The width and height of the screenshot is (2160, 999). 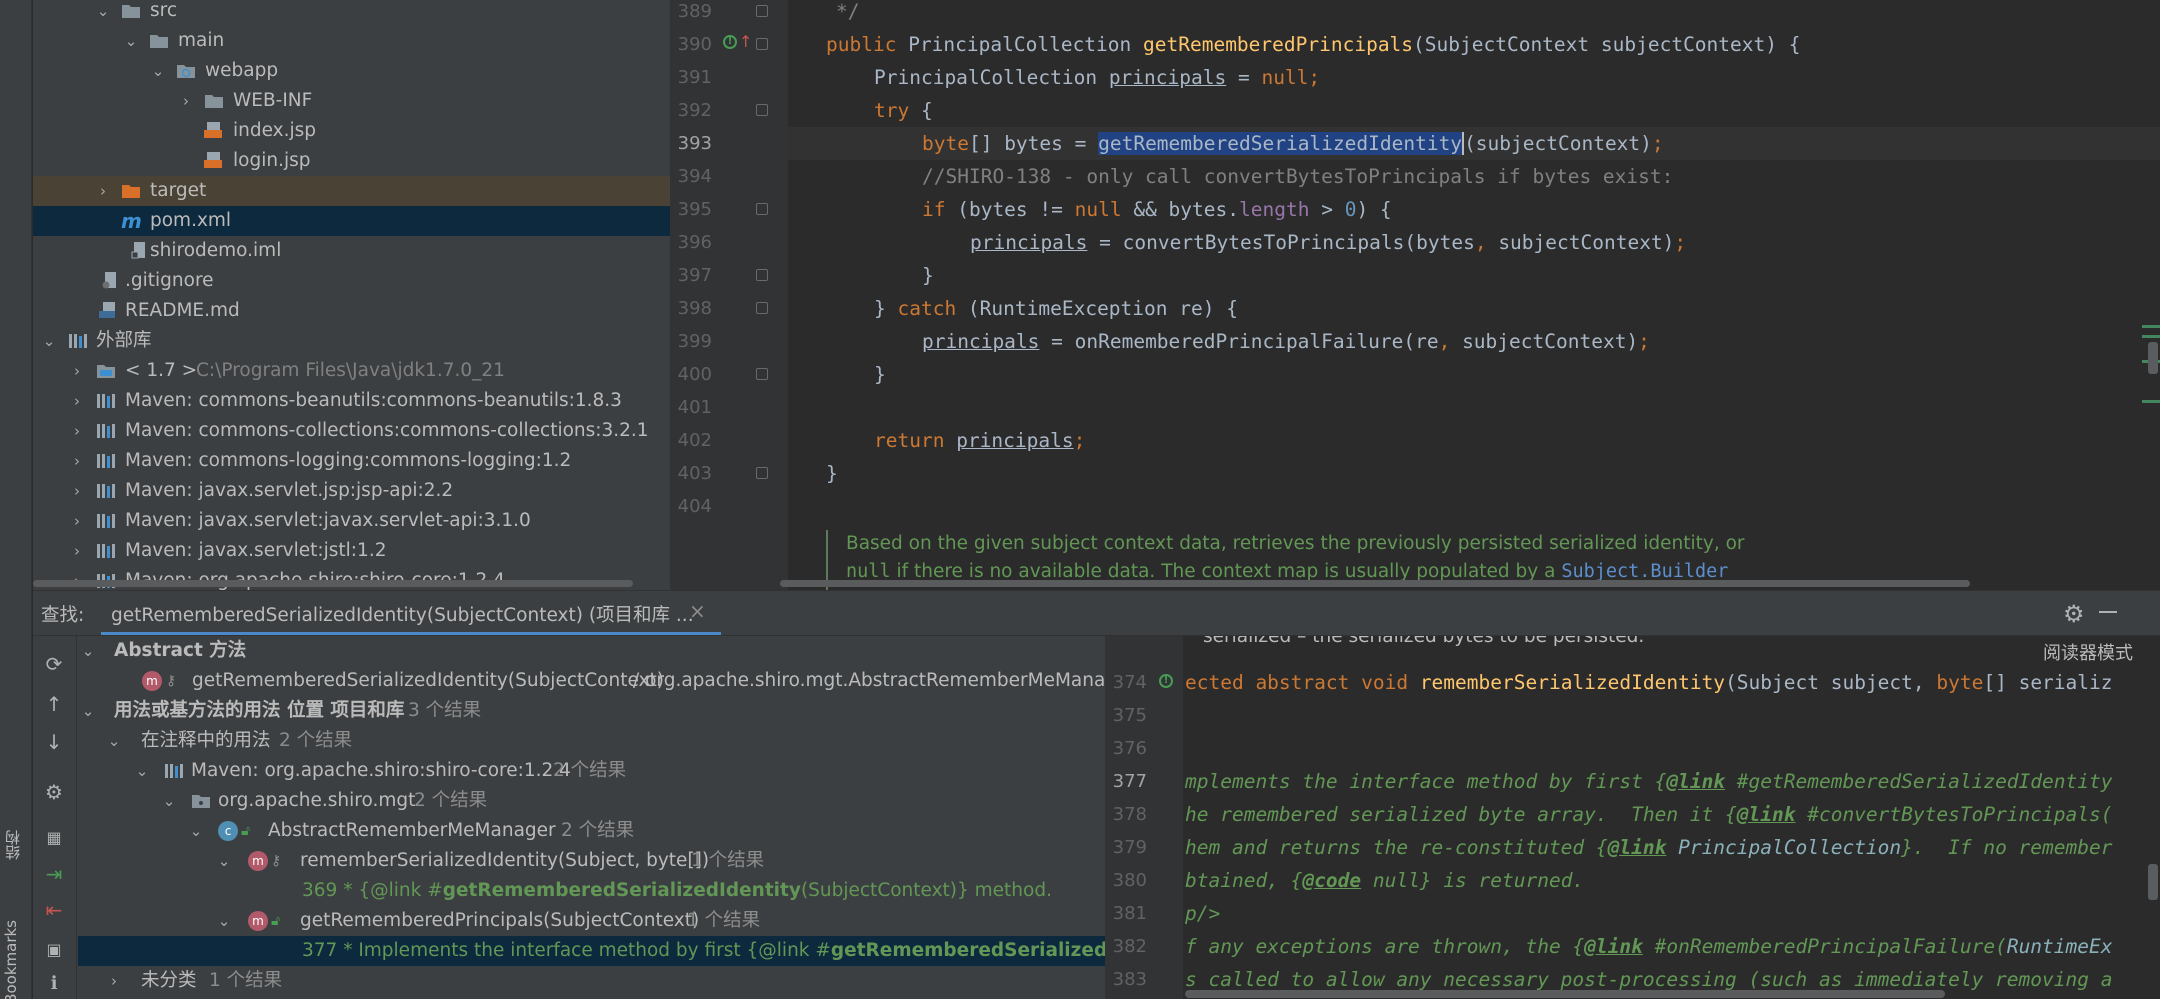 What do you see at coordinates (1696, 781) in the screenshot?
I see `doc-tag: @link` at bounding box center [1696, 781].